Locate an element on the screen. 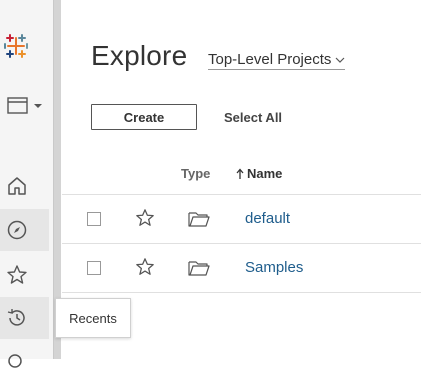  sidebar-item-explore is located at coordinates (24, 230).